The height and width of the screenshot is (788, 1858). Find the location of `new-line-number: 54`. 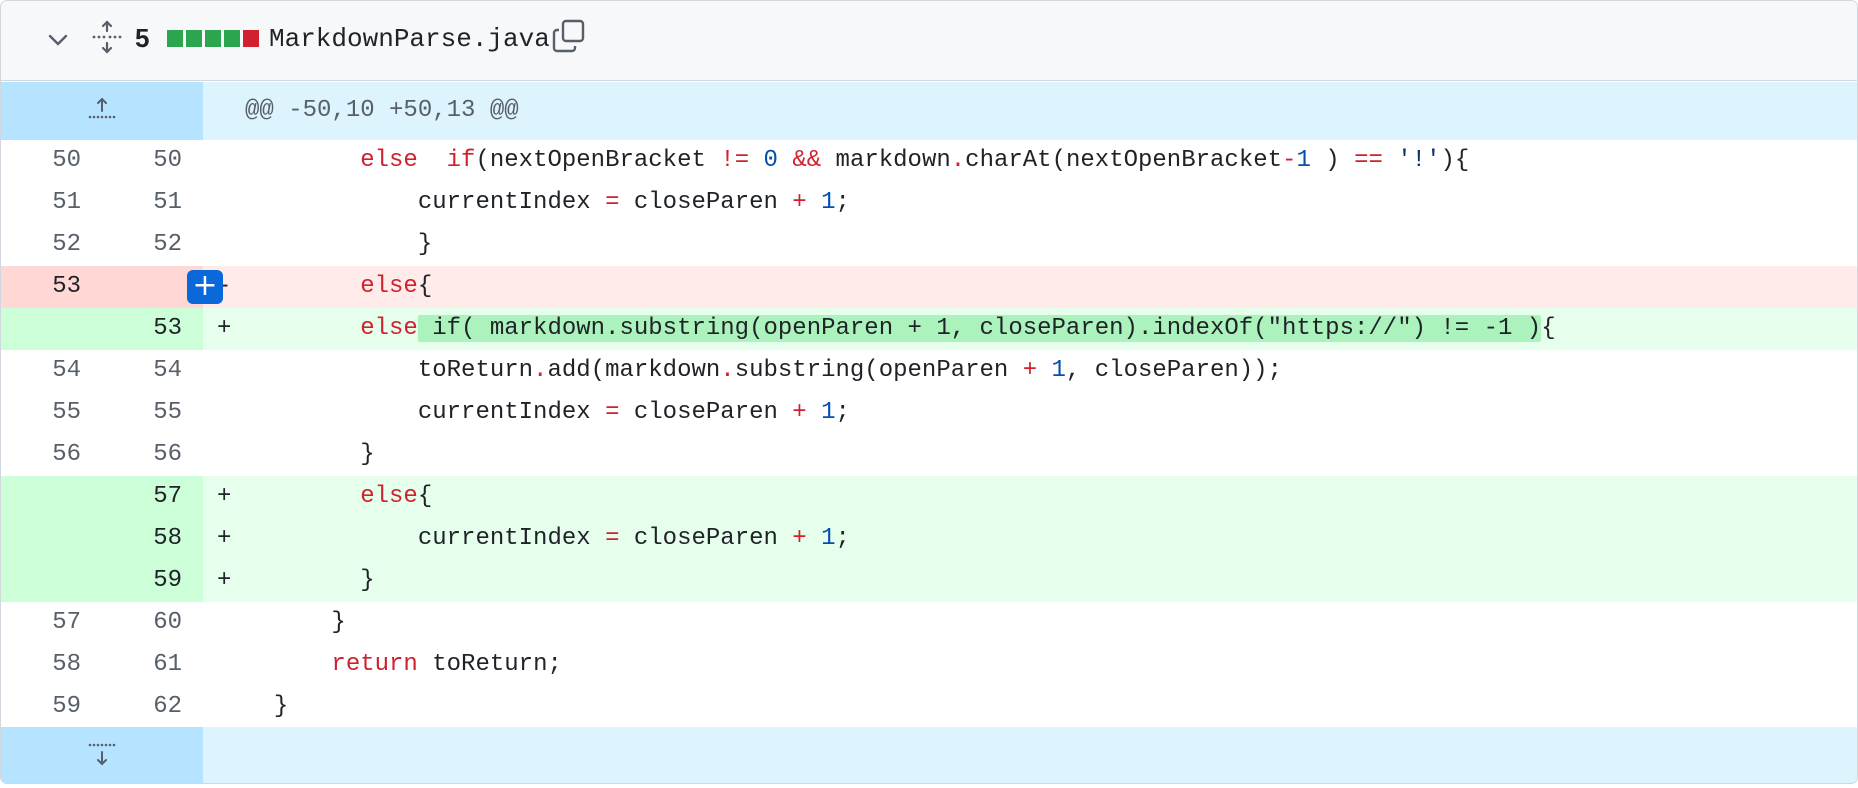

new-line-number: 54 is located at coordinates (142, 371).